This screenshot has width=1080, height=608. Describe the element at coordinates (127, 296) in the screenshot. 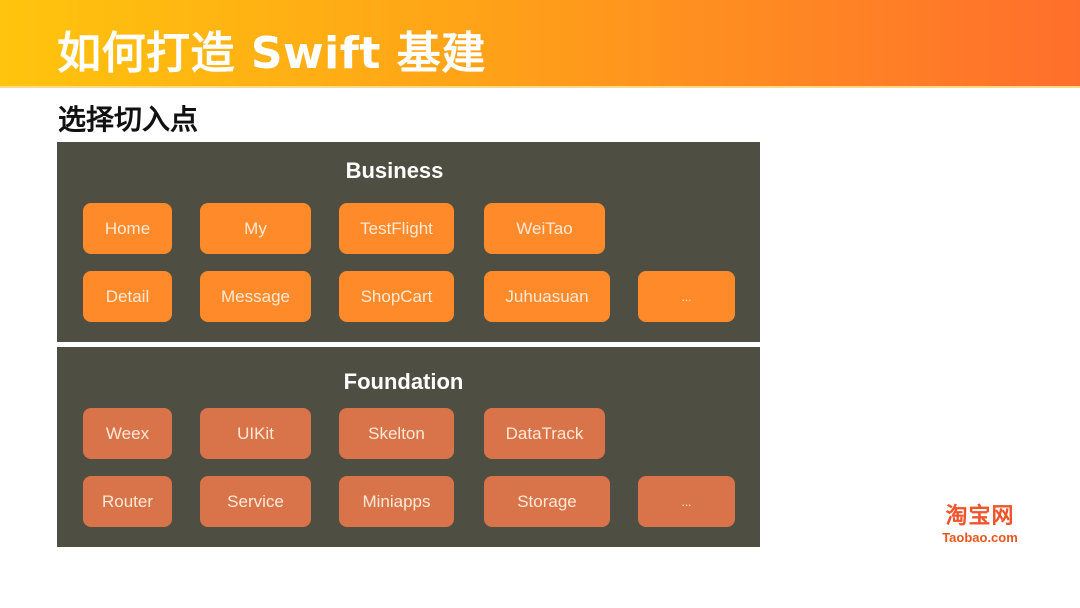

I see `module-box: Detail` at that location.